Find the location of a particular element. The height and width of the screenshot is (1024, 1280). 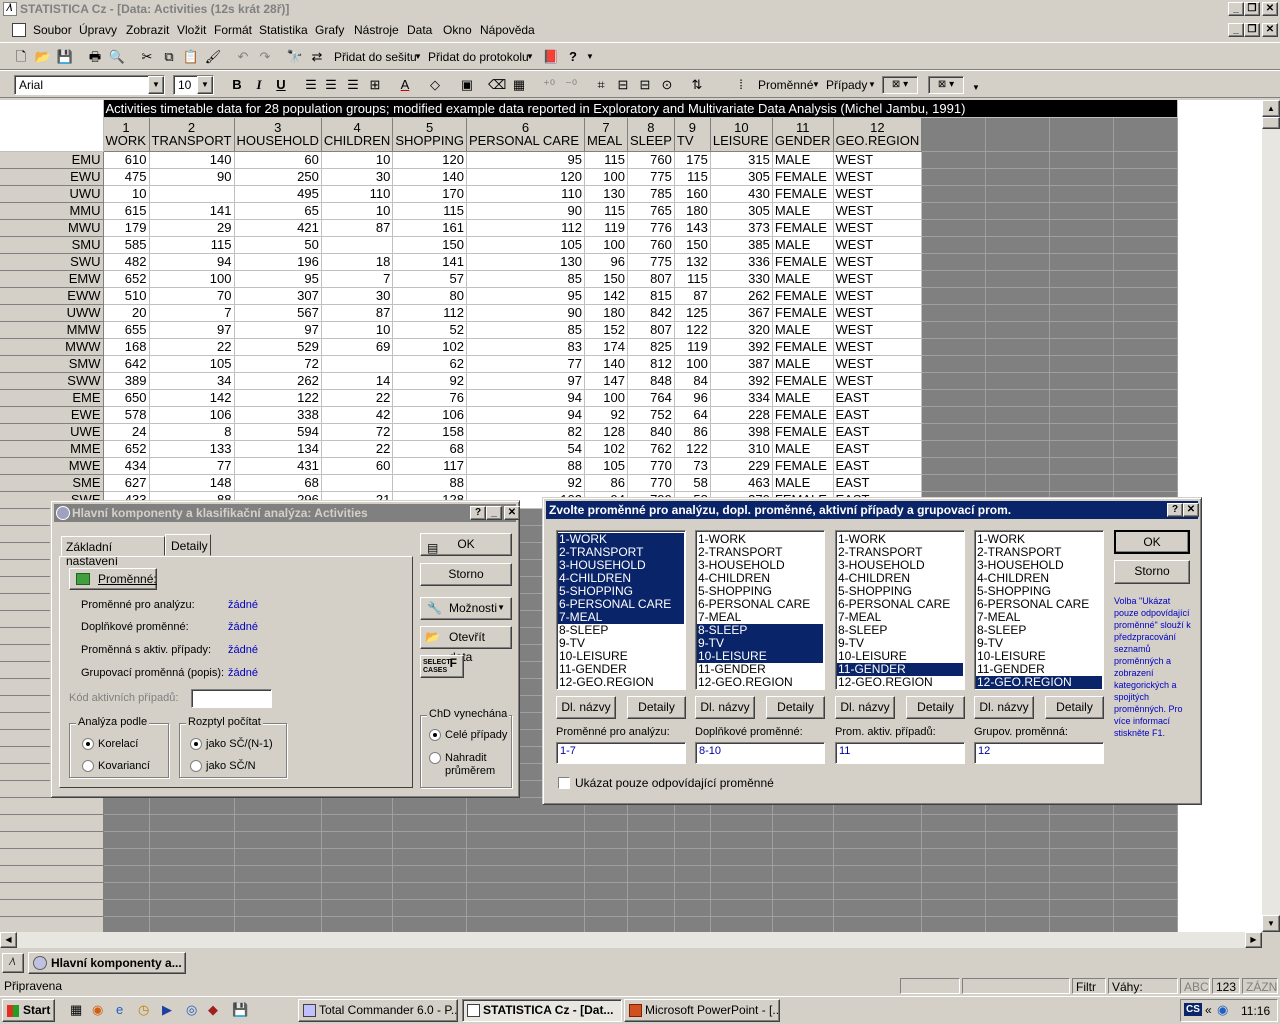

cell: 510 is located at coordinates (126, 296).